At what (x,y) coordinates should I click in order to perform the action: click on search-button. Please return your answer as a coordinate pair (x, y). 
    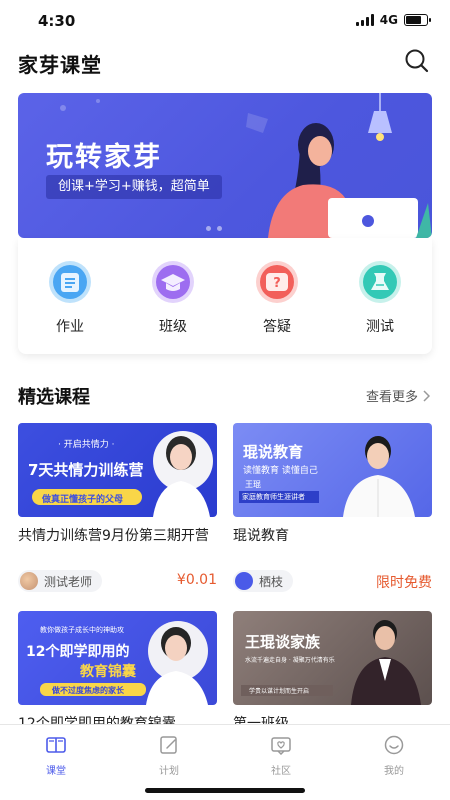
    Looking at the image, I should click on (417, 61).